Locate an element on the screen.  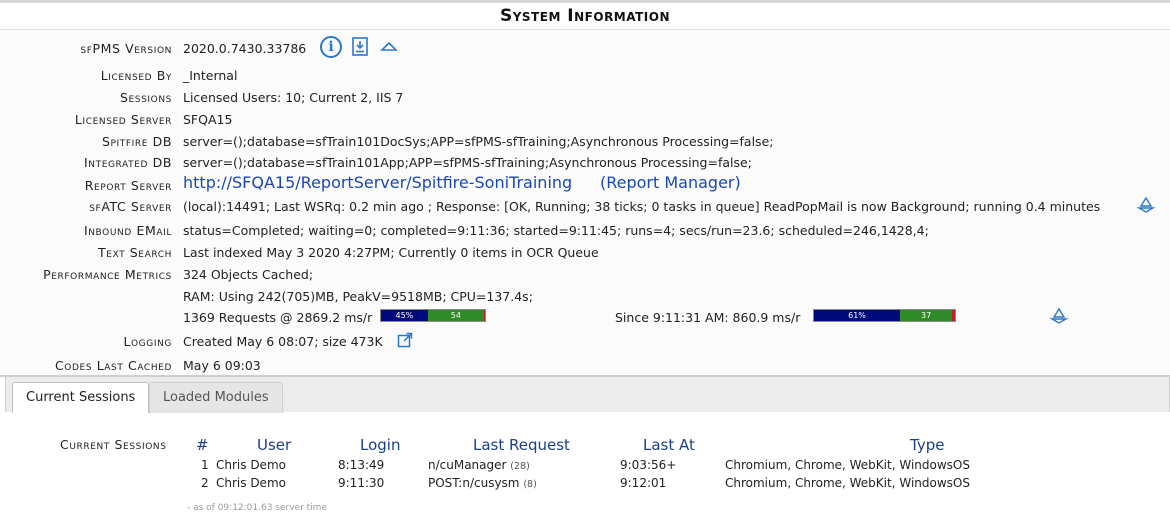
codes-row: Codes Last Cached May 6 09:03 is located at coordinates (585, 365).